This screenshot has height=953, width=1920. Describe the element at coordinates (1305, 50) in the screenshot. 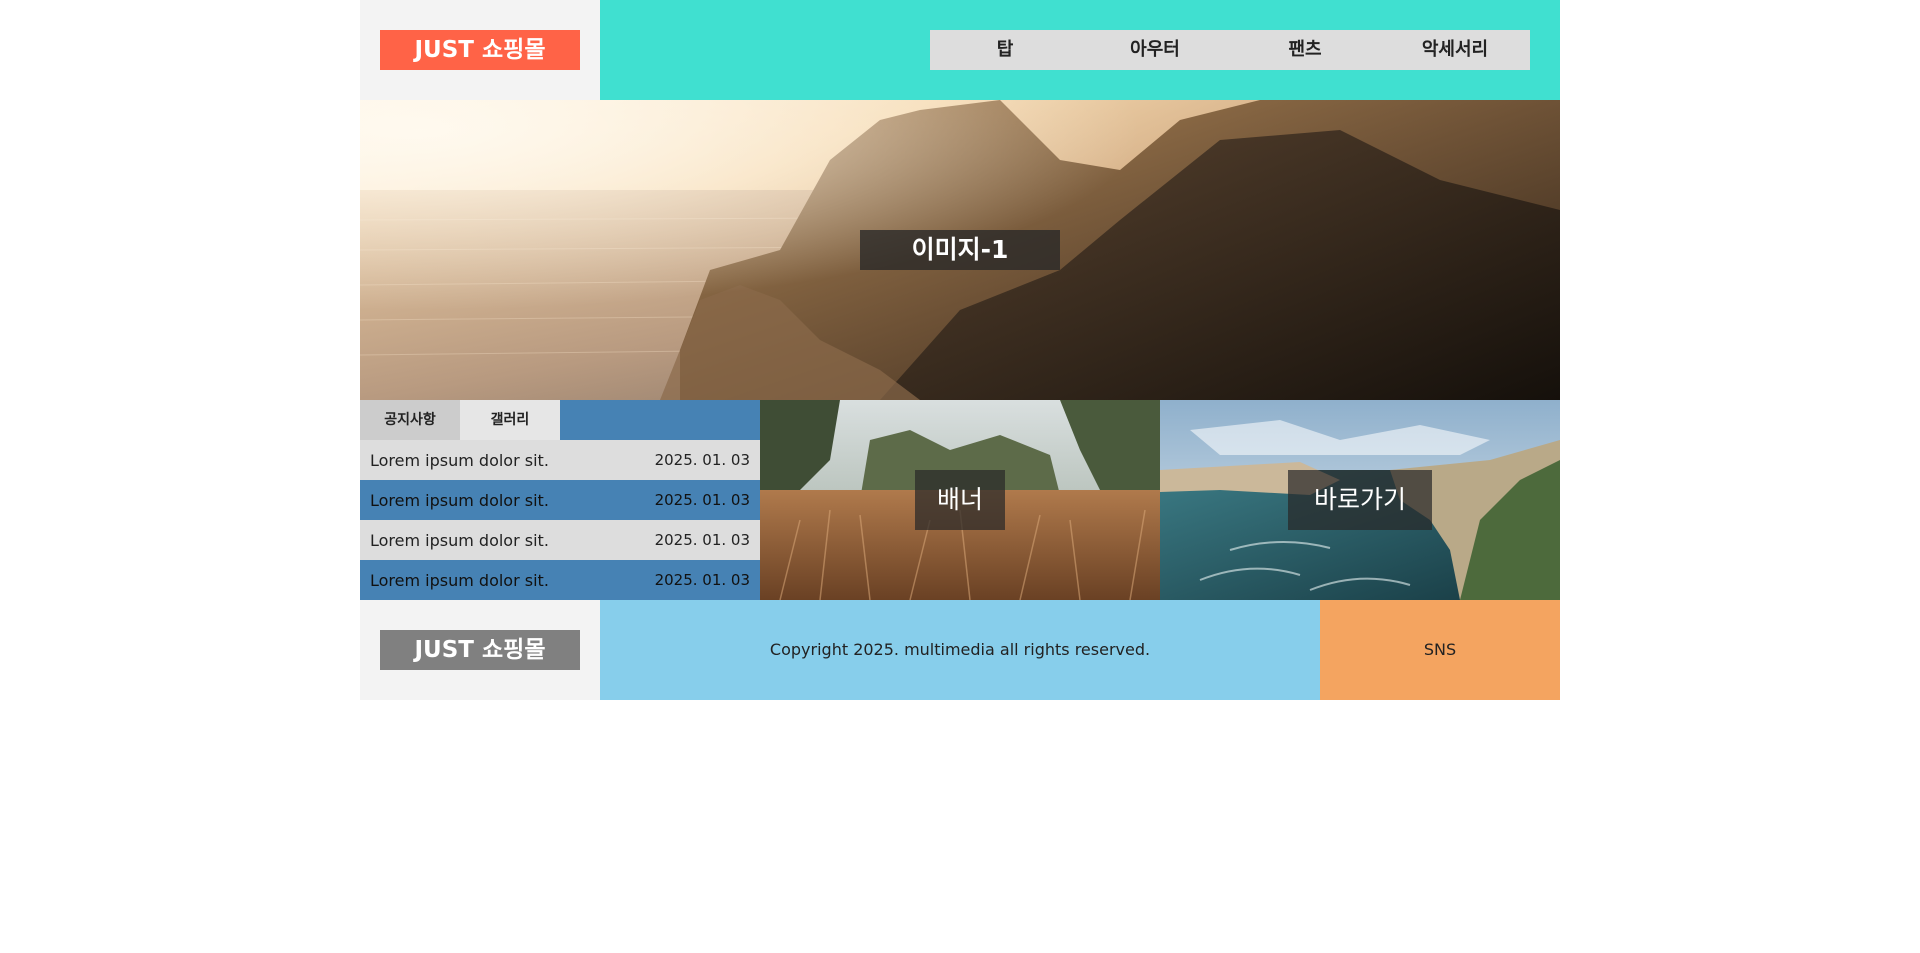

I see `menu-item-pants: 팬츠` at that location.